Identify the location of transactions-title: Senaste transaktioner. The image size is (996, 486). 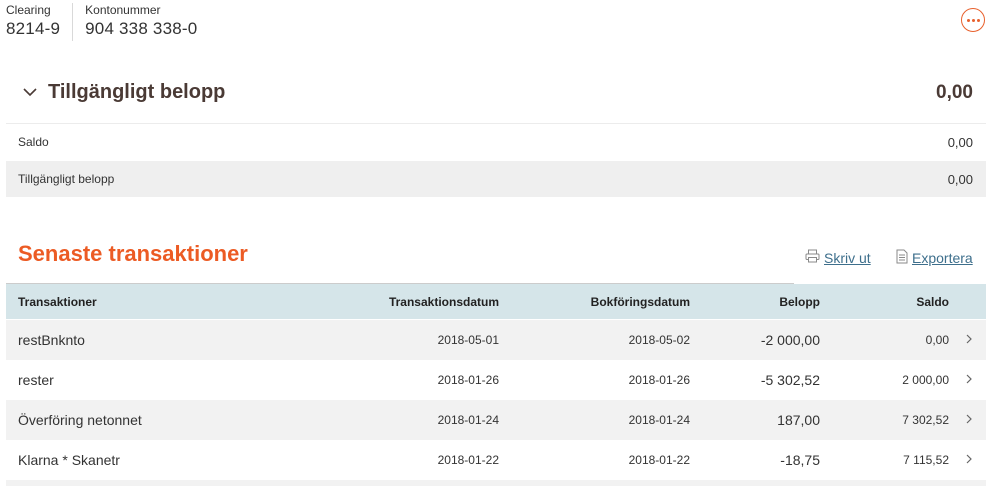
(133, 253).